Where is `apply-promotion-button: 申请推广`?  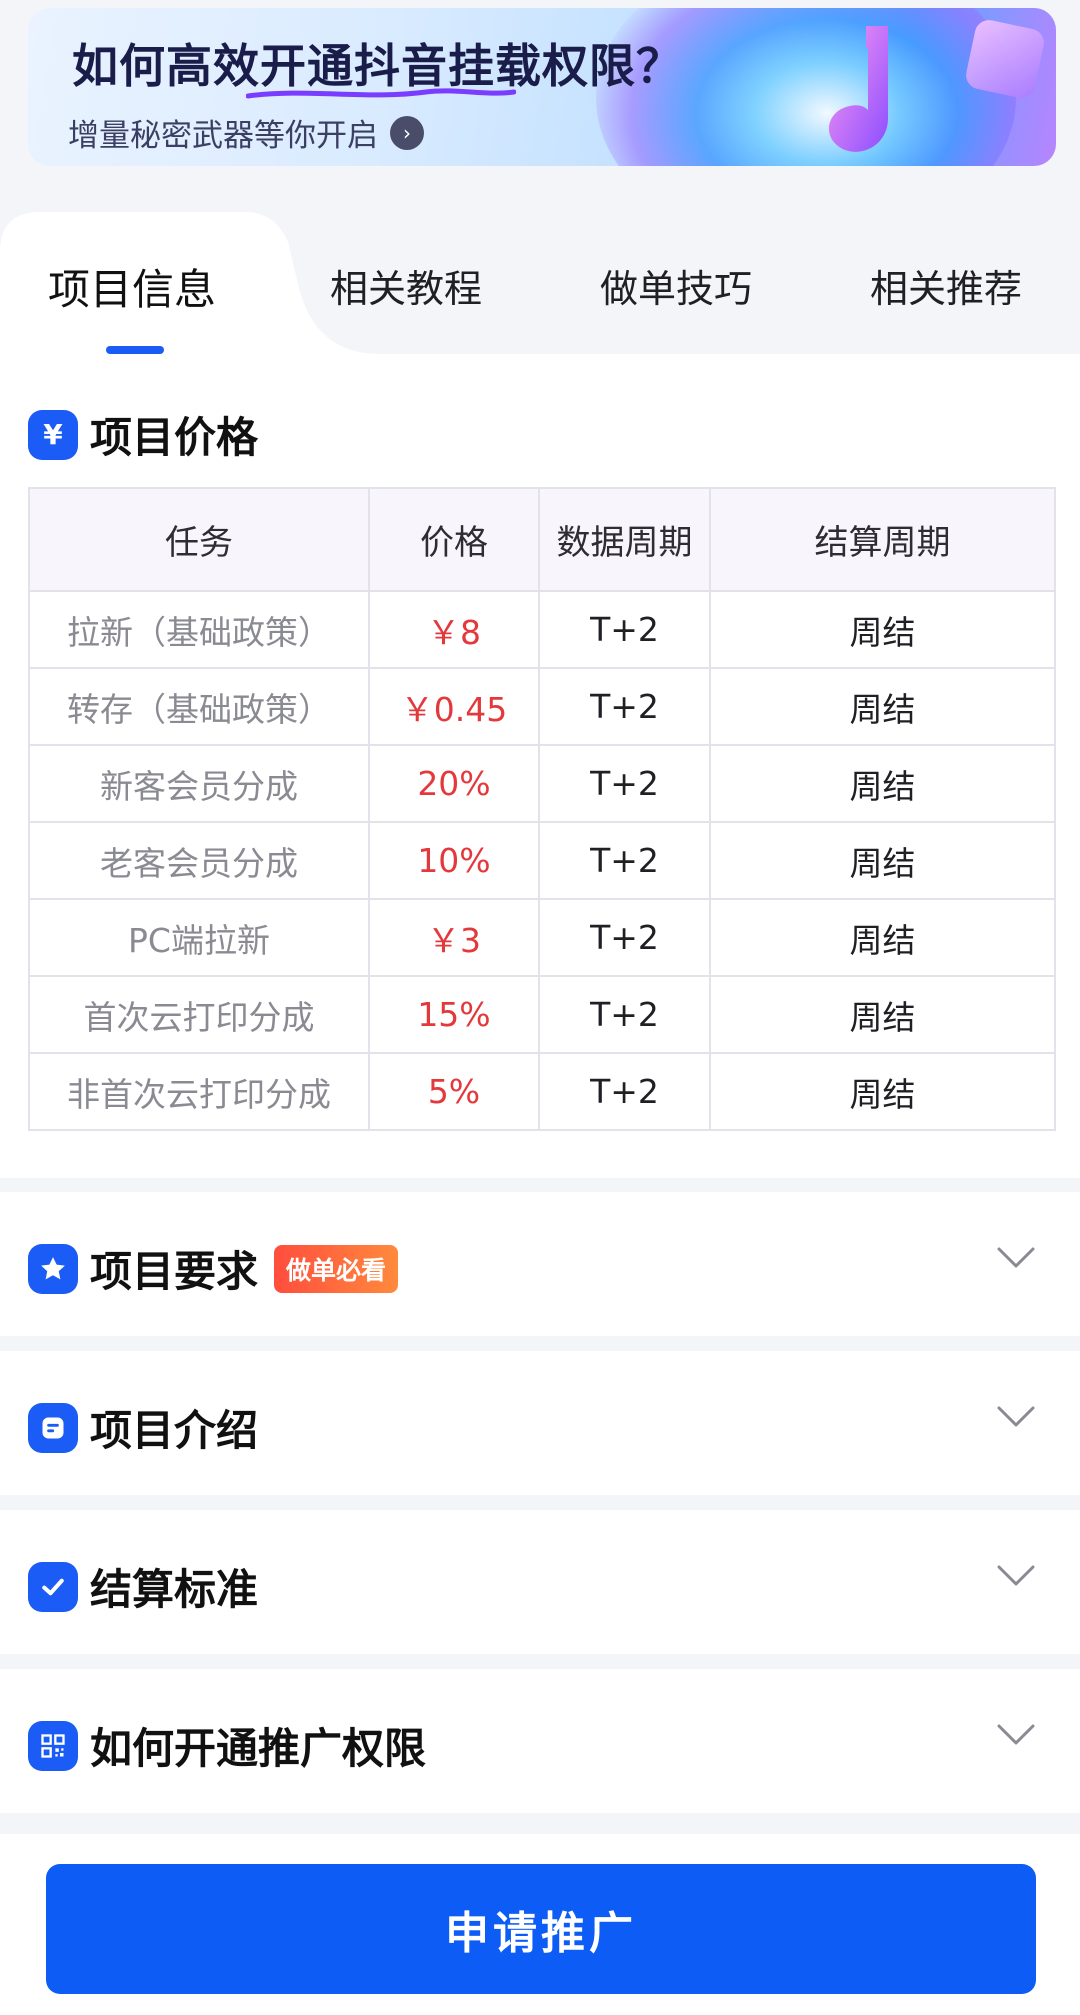 apply-promotion-button: 申请推广 is located at coordinates (541, 1929).